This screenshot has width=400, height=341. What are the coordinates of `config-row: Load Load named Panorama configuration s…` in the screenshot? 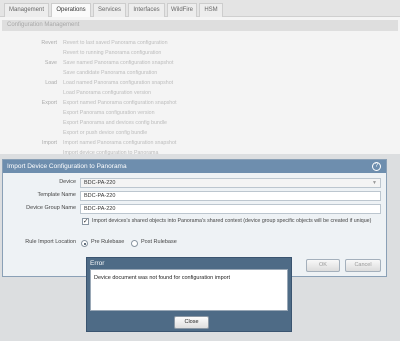 It's located at (200, 83).